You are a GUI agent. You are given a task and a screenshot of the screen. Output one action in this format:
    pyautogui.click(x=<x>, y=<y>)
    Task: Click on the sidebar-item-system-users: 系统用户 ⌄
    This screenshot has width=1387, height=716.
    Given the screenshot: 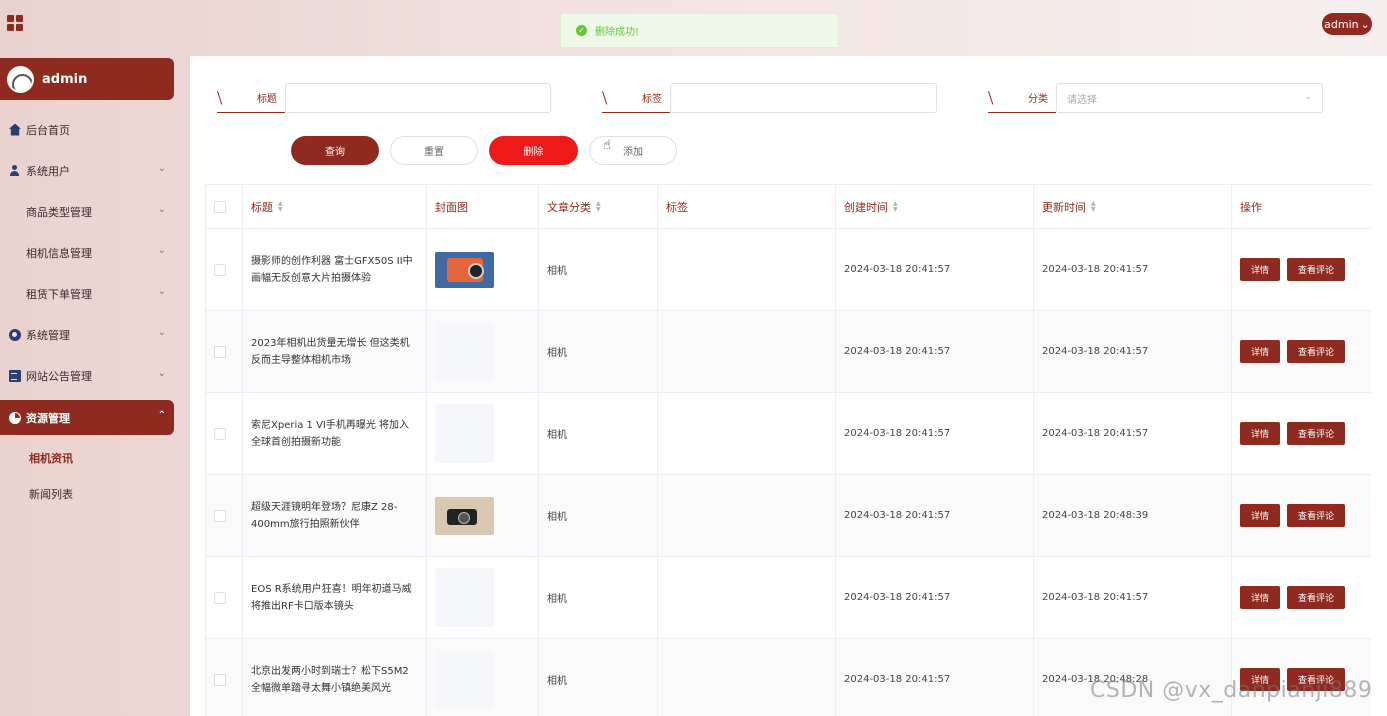 What is the action you would take?
    pyautogui.click(x=87, y=170)
    